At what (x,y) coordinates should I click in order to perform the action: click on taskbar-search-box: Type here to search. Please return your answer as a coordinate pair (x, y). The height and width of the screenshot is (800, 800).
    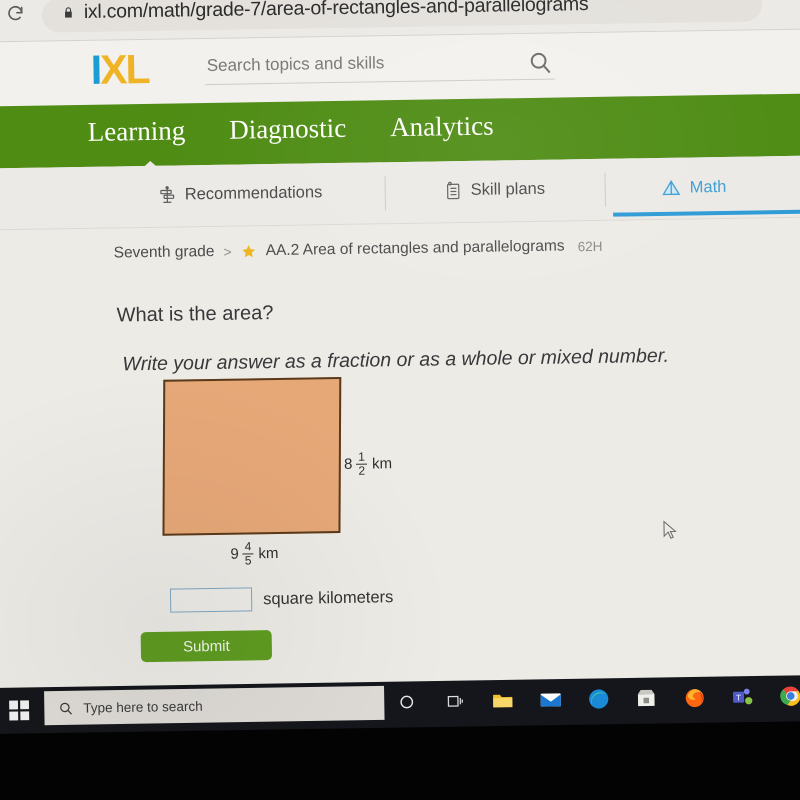
    Looking at the image, I should click on (214, 705).